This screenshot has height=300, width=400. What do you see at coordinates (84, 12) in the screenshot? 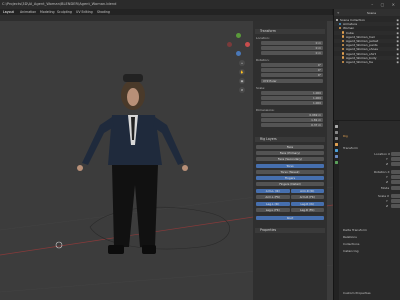
I see `tab-uv-editing: UV Editing` at bounding box center [84, 12].